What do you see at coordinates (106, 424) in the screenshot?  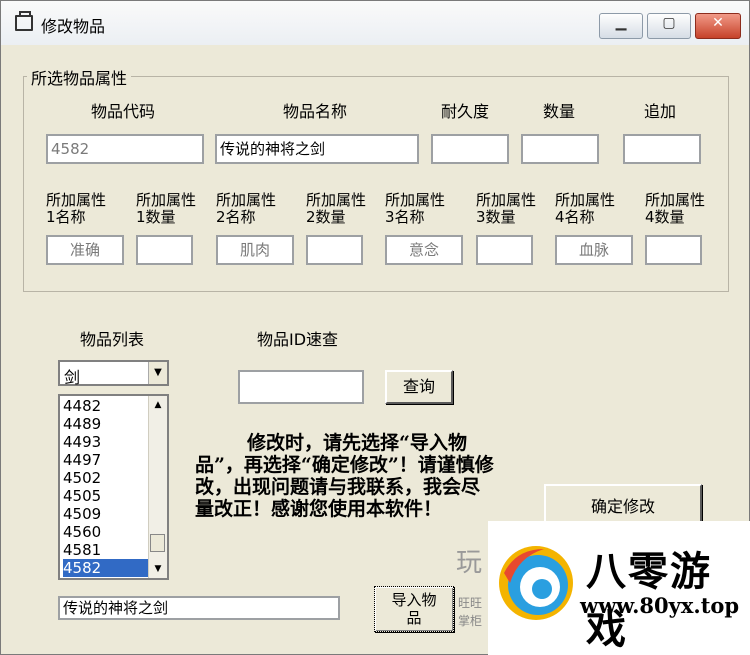 I see `list-item: 4489` at bounding box center [106, 424].